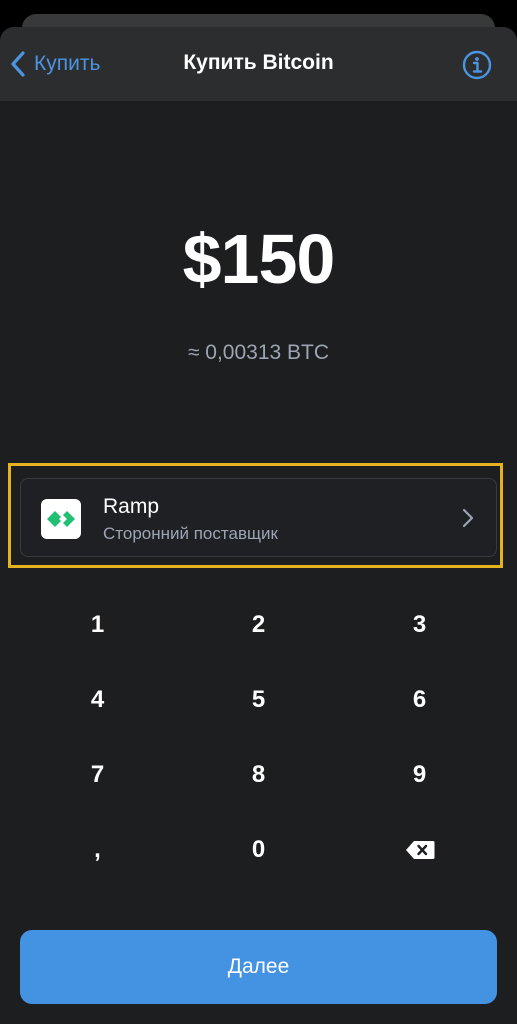  What do you see at coordinates (419, 624) in the screenshot?
I see `key-3: 3` at bounding box center [419, 624].